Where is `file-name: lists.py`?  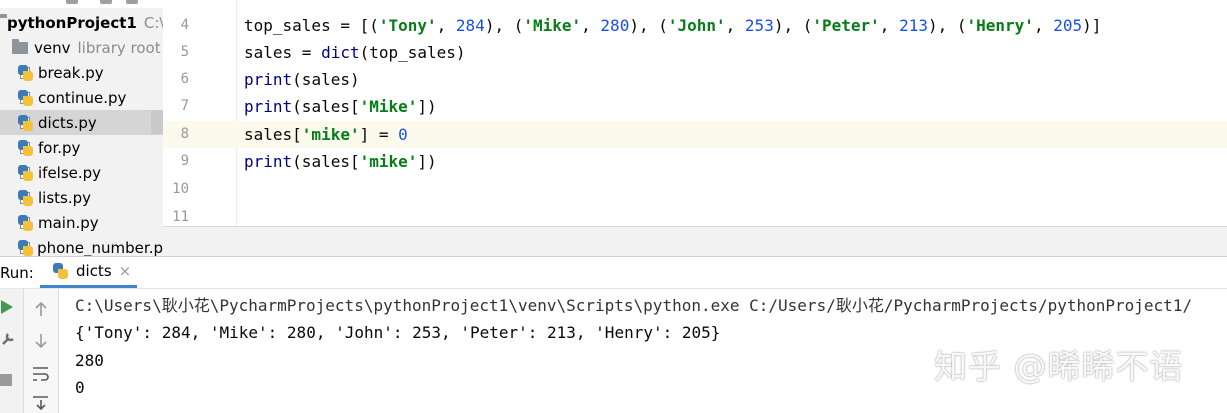 file-name: lists.py is located at coordinates (65, 197).